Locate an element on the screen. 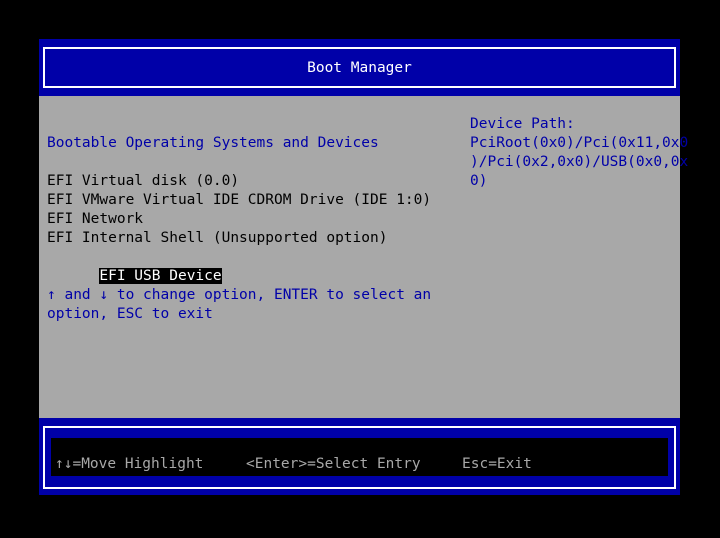 The height and width of the screenshot is (538, 720). header-bar: Boot Manager is located at coordinates (359, 67).